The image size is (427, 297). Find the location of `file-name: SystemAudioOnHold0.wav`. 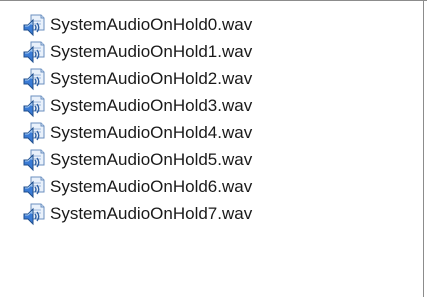

file-name: SystemAudioOnHold0.wav is located at coordinates (151, 24).